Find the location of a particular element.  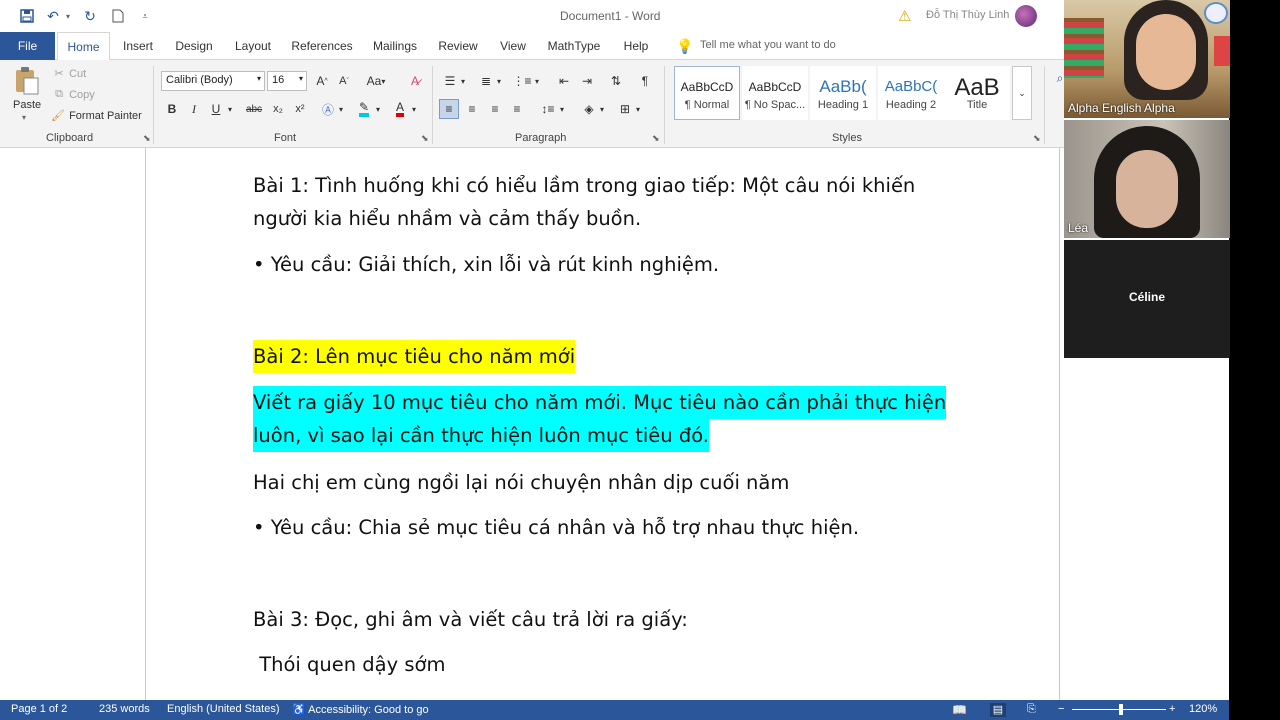

borders-icon: ⊞ is located at coordinates (625, 109).